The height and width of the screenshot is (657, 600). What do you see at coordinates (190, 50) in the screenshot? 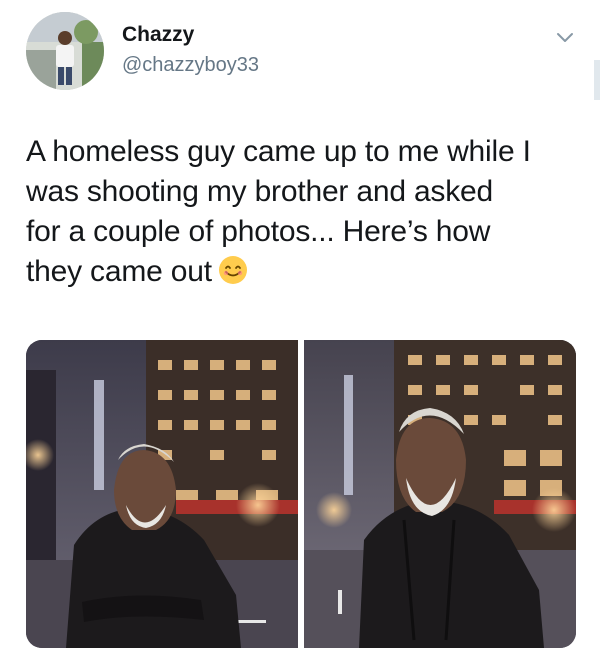
I see `user-info: Chazzy @chazzyboy33` at bounding box center [190, 50].